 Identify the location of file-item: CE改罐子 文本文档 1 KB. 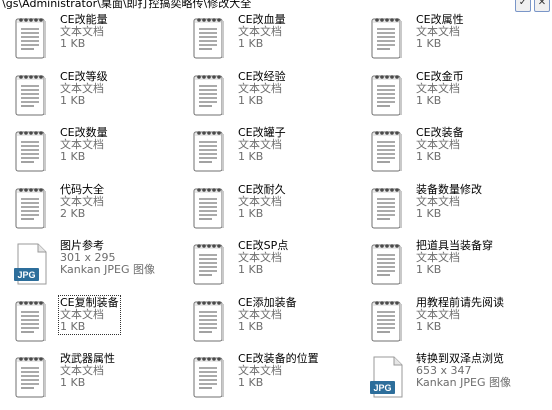
(269, 151).